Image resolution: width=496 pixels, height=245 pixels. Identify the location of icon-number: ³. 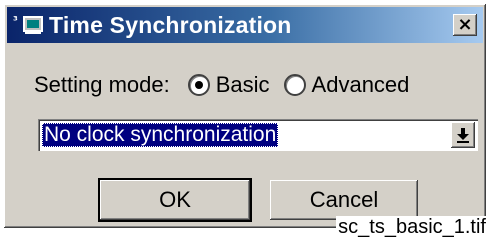
(15, 20).